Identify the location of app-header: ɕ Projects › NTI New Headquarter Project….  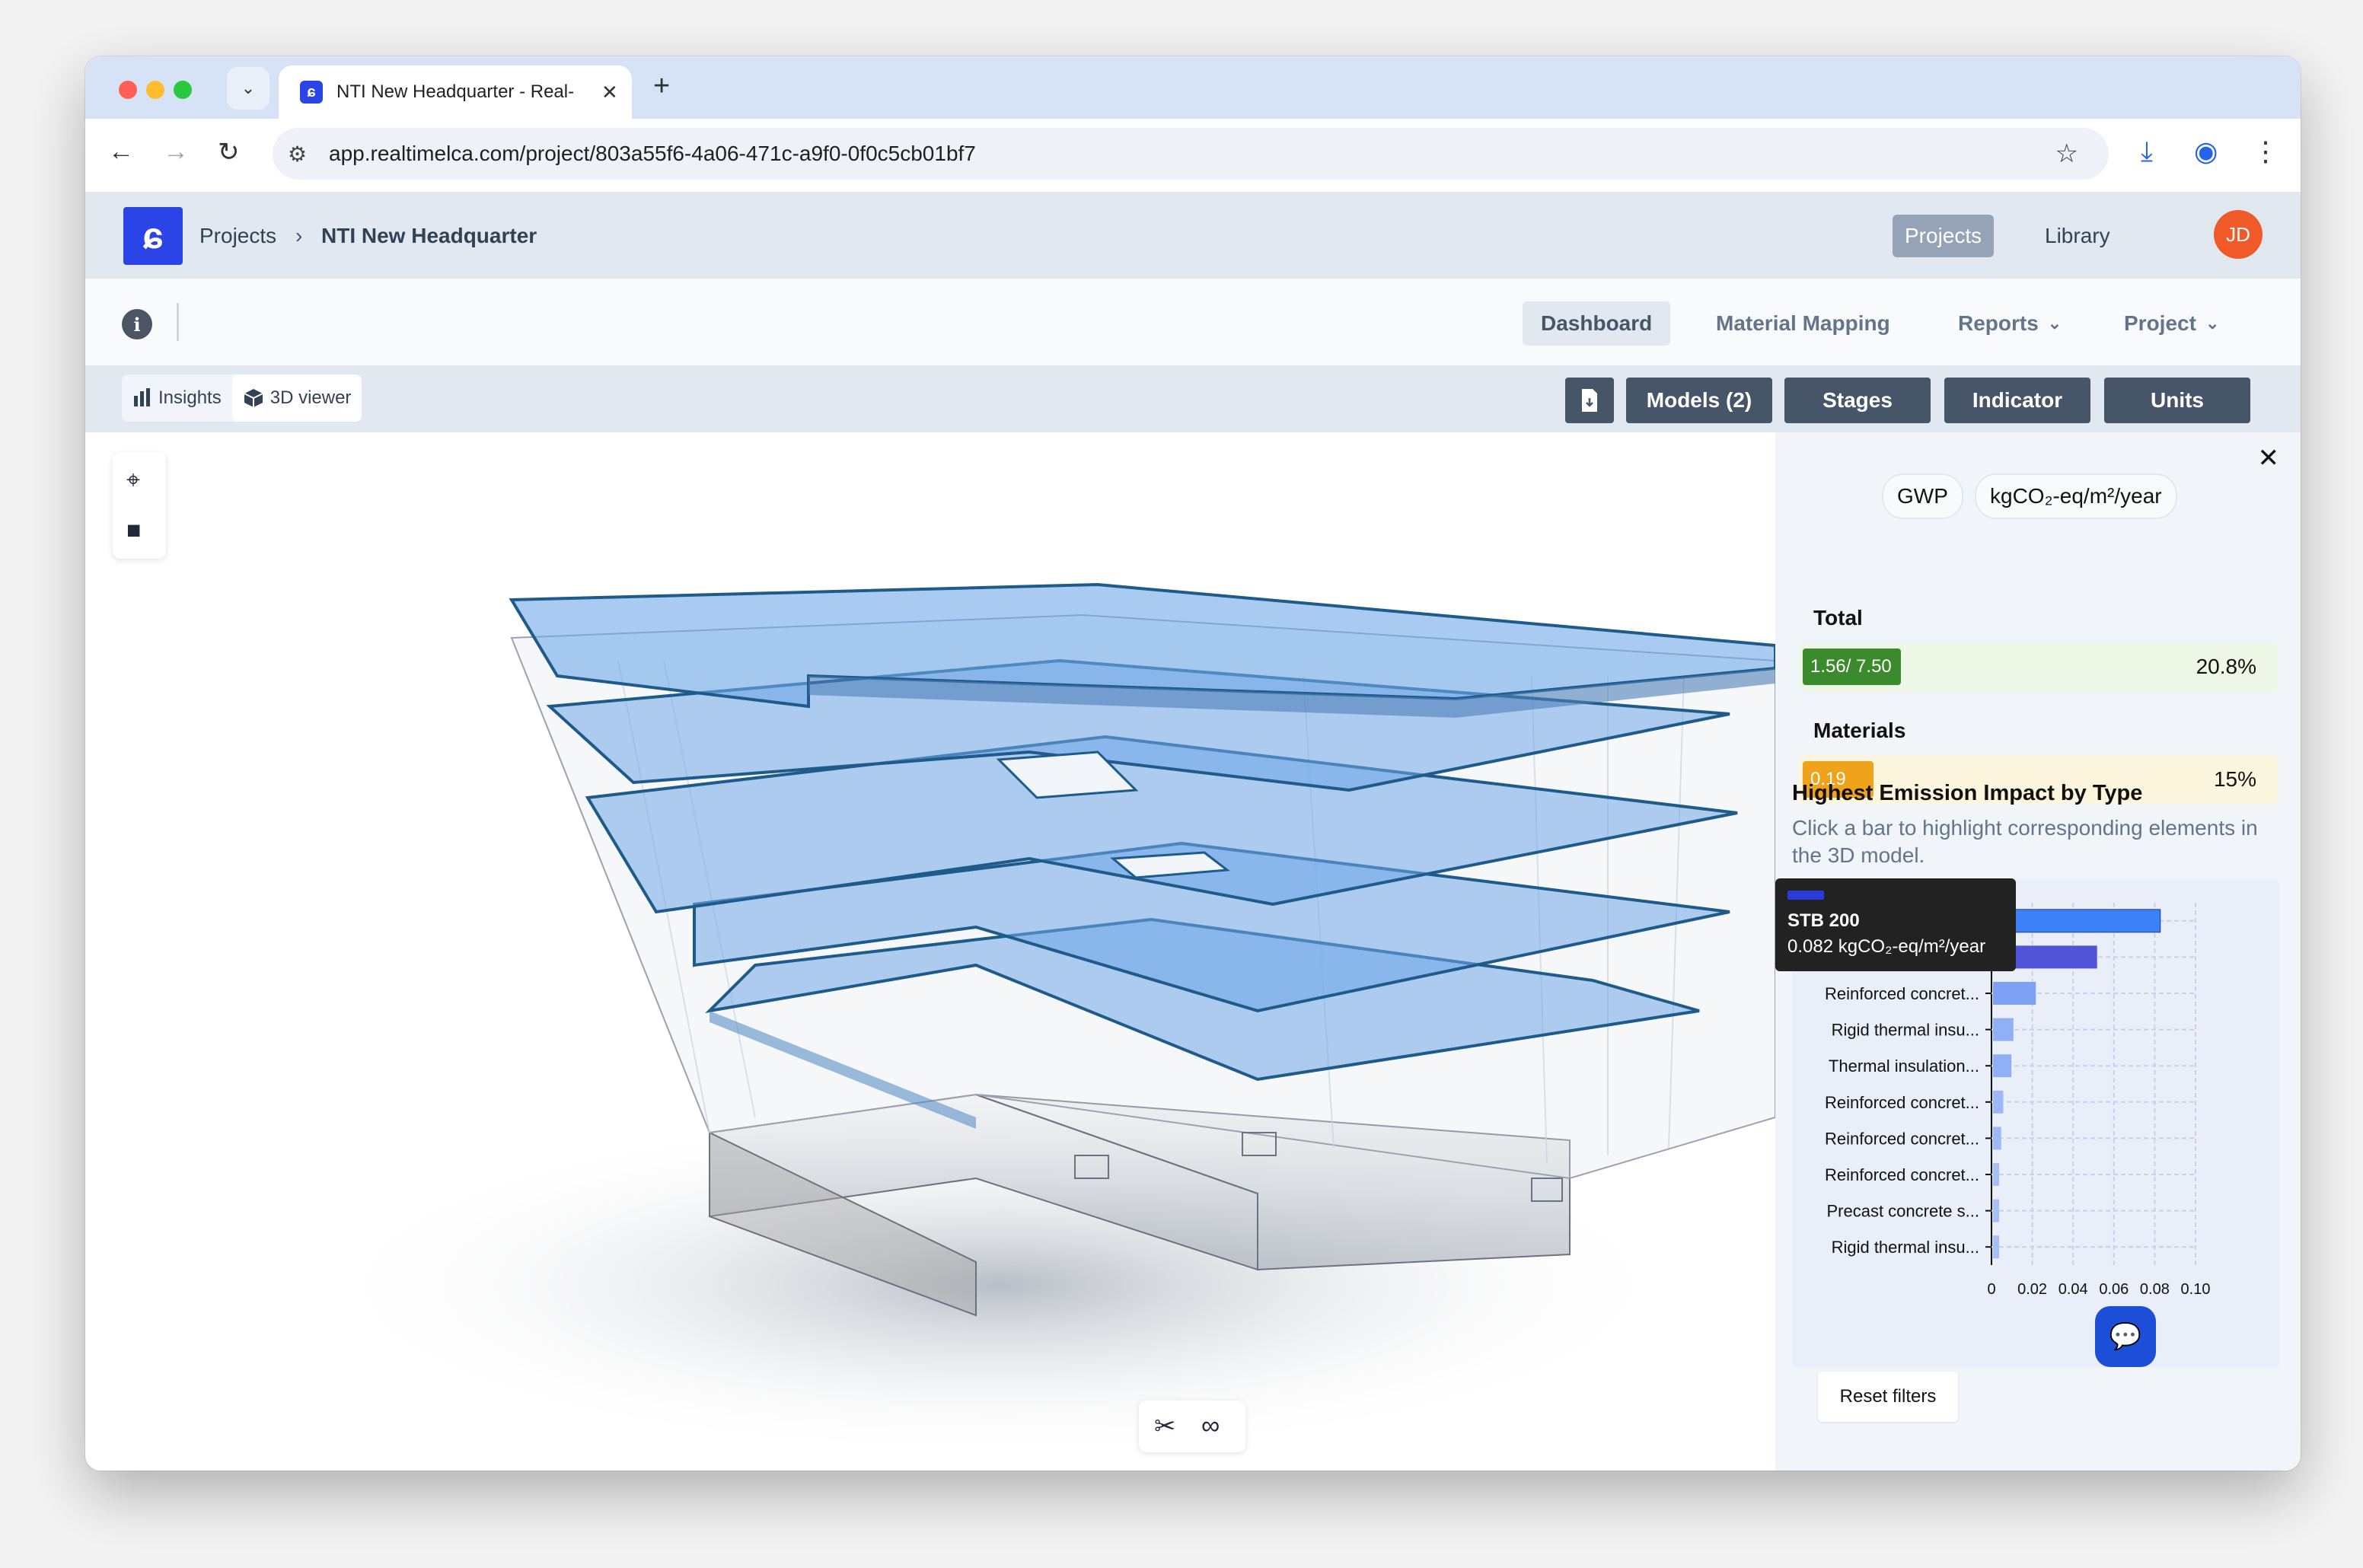
(1193, 235).